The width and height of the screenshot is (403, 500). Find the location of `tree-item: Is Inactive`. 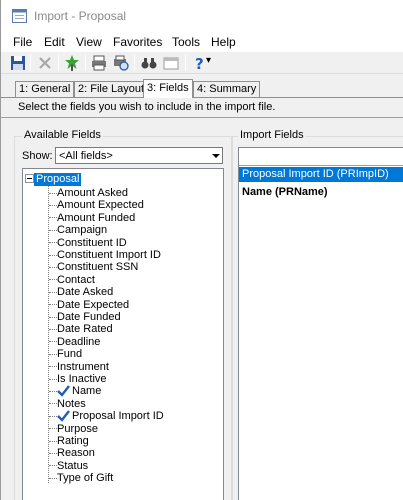

tree-item: Is Inactive is located at coordinates (78, 379).